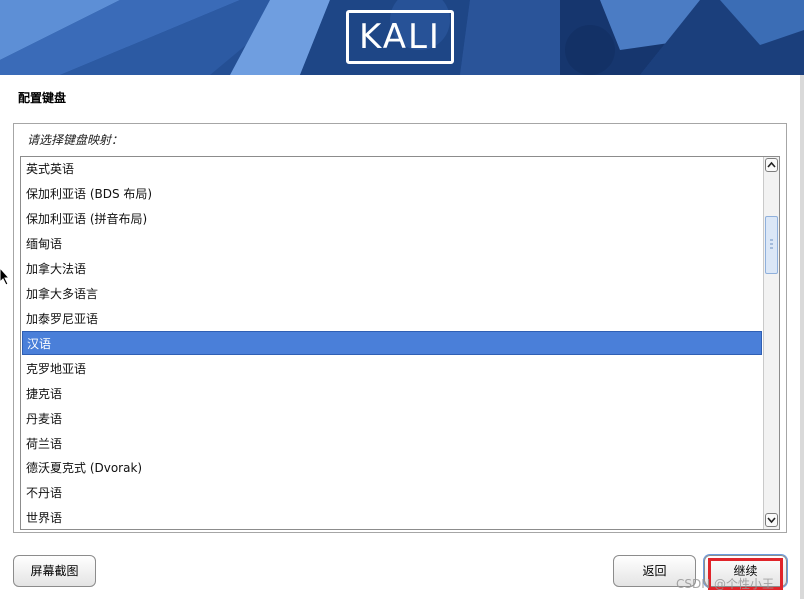  What do you see at coordinates (392, 468) in the screenshot?
I see `list-item: 德沃夏克式 (Dvorak)` at bounding box center [392, 468].